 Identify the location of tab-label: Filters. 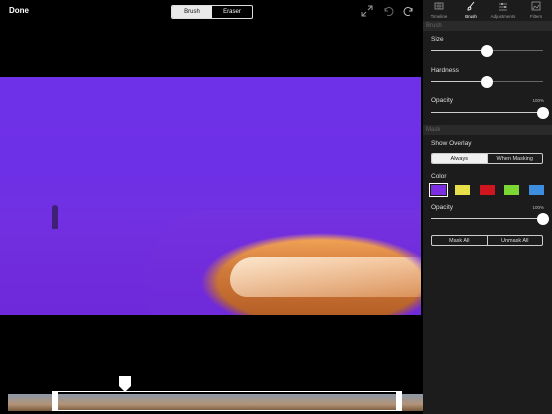
(536, 16).